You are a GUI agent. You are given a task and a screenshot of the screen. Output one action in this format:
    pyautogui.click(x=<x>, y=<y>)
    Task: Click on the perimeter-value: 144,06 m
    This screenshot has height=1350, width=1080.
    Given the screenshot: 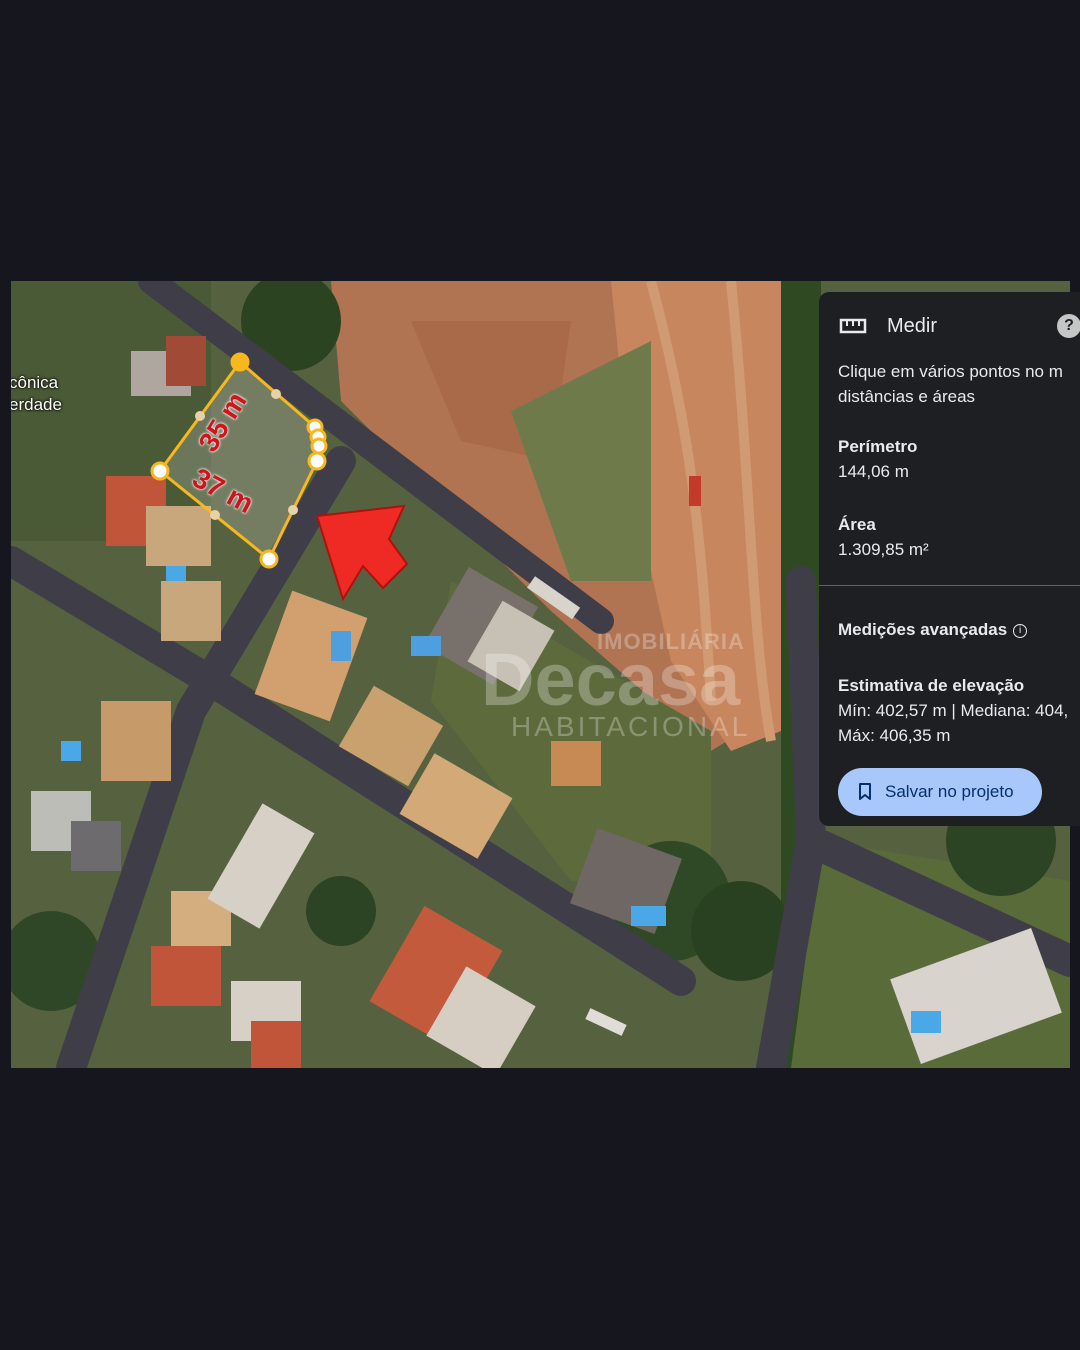 What is the action you would take?
    pyautogui.click(x=873, y=471)
    